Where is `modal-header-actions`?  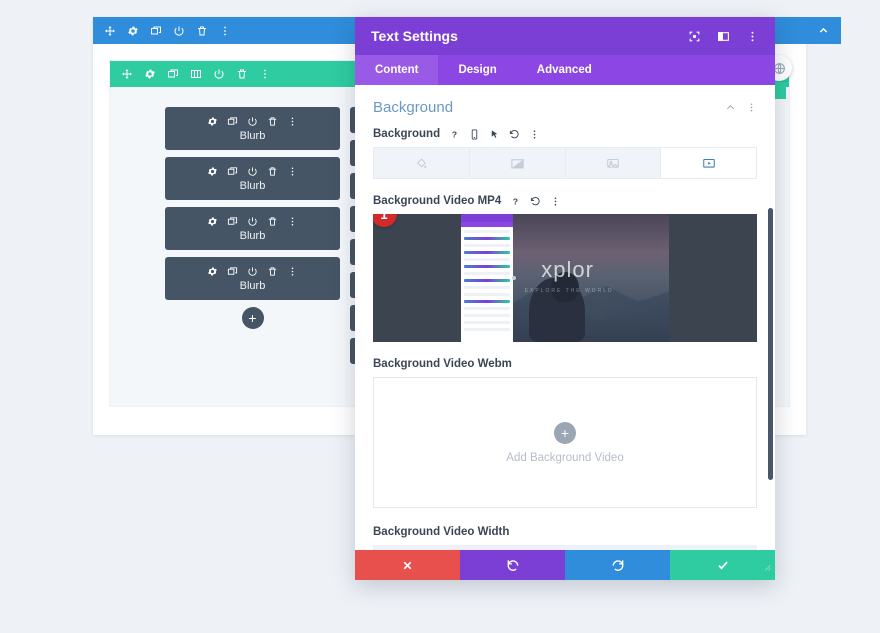
modal-header-actions is located at coordinates (723, 36).